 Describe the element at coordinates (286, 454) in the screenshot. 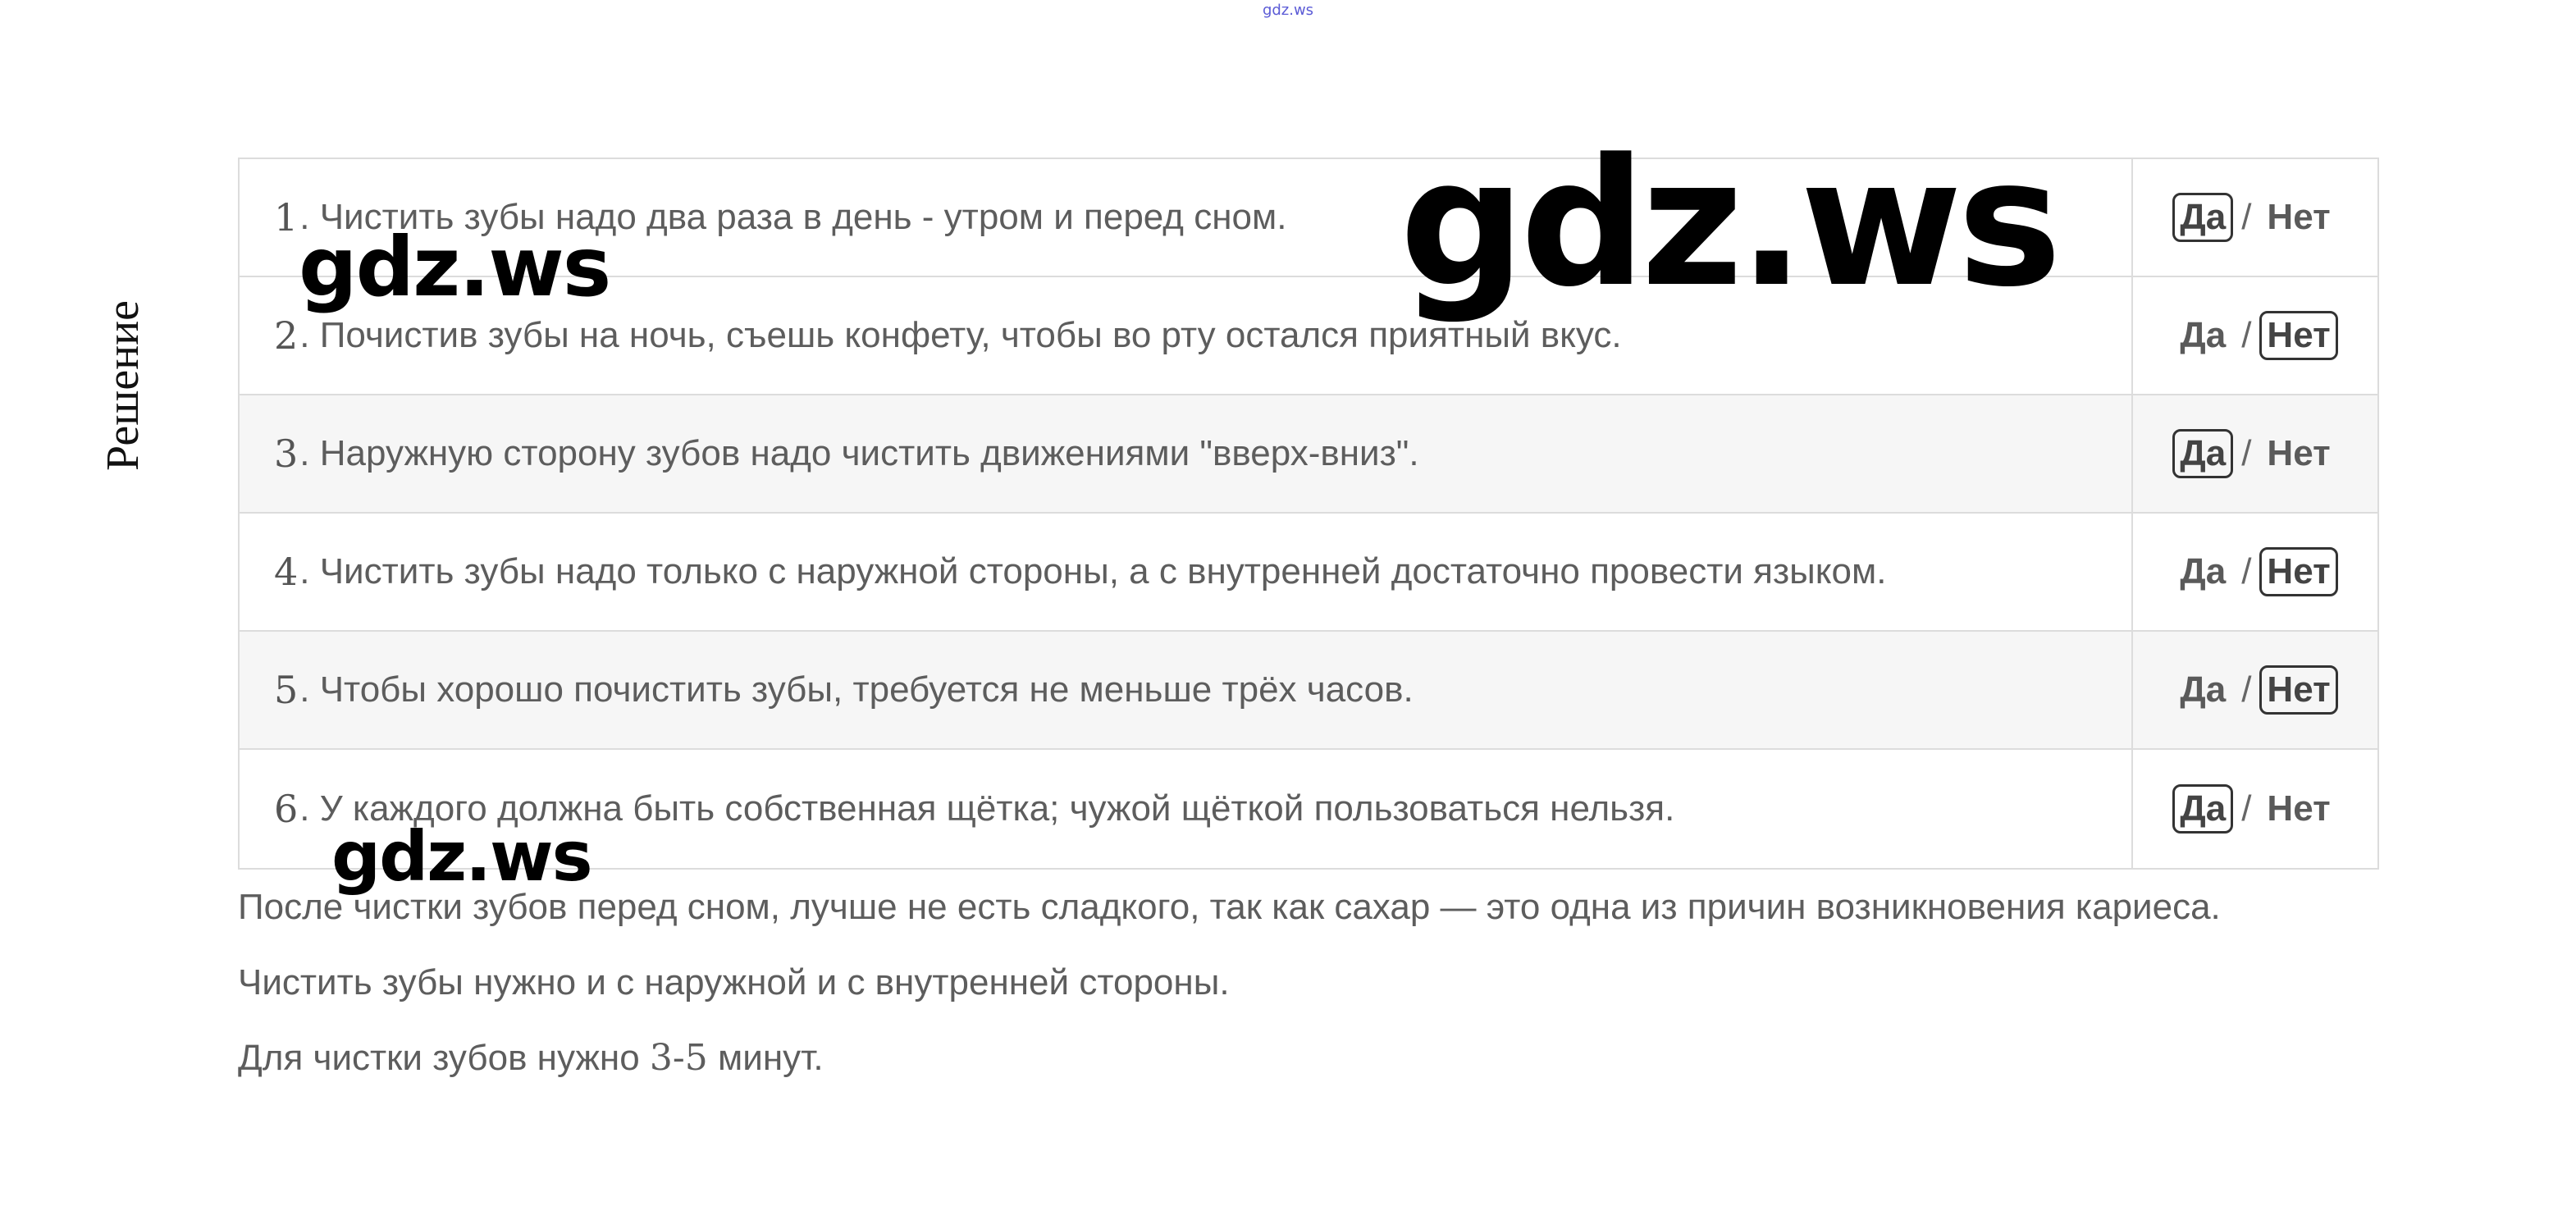

I see `question-number: 3` at that location.